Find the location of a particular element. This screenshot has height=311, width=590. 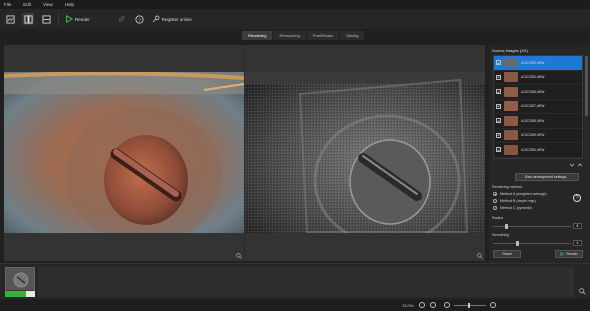

file-name: A13C2527.ARW is located at coordinates (533, 106).